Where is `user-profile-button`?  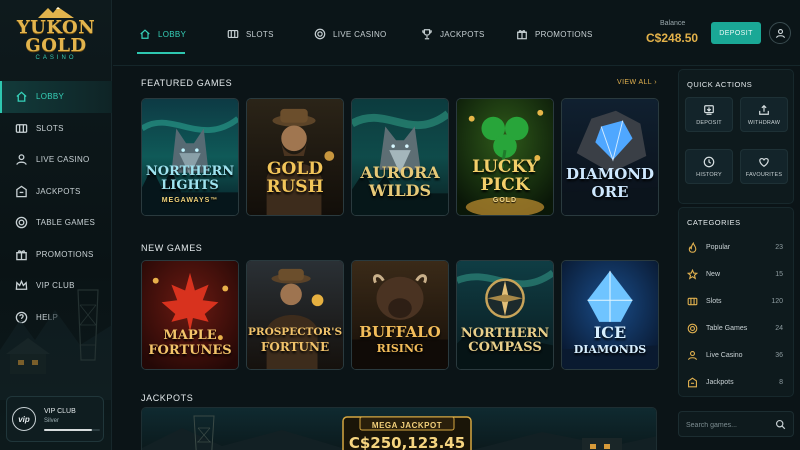 user-profile-button is located at coordinates (780, 33).